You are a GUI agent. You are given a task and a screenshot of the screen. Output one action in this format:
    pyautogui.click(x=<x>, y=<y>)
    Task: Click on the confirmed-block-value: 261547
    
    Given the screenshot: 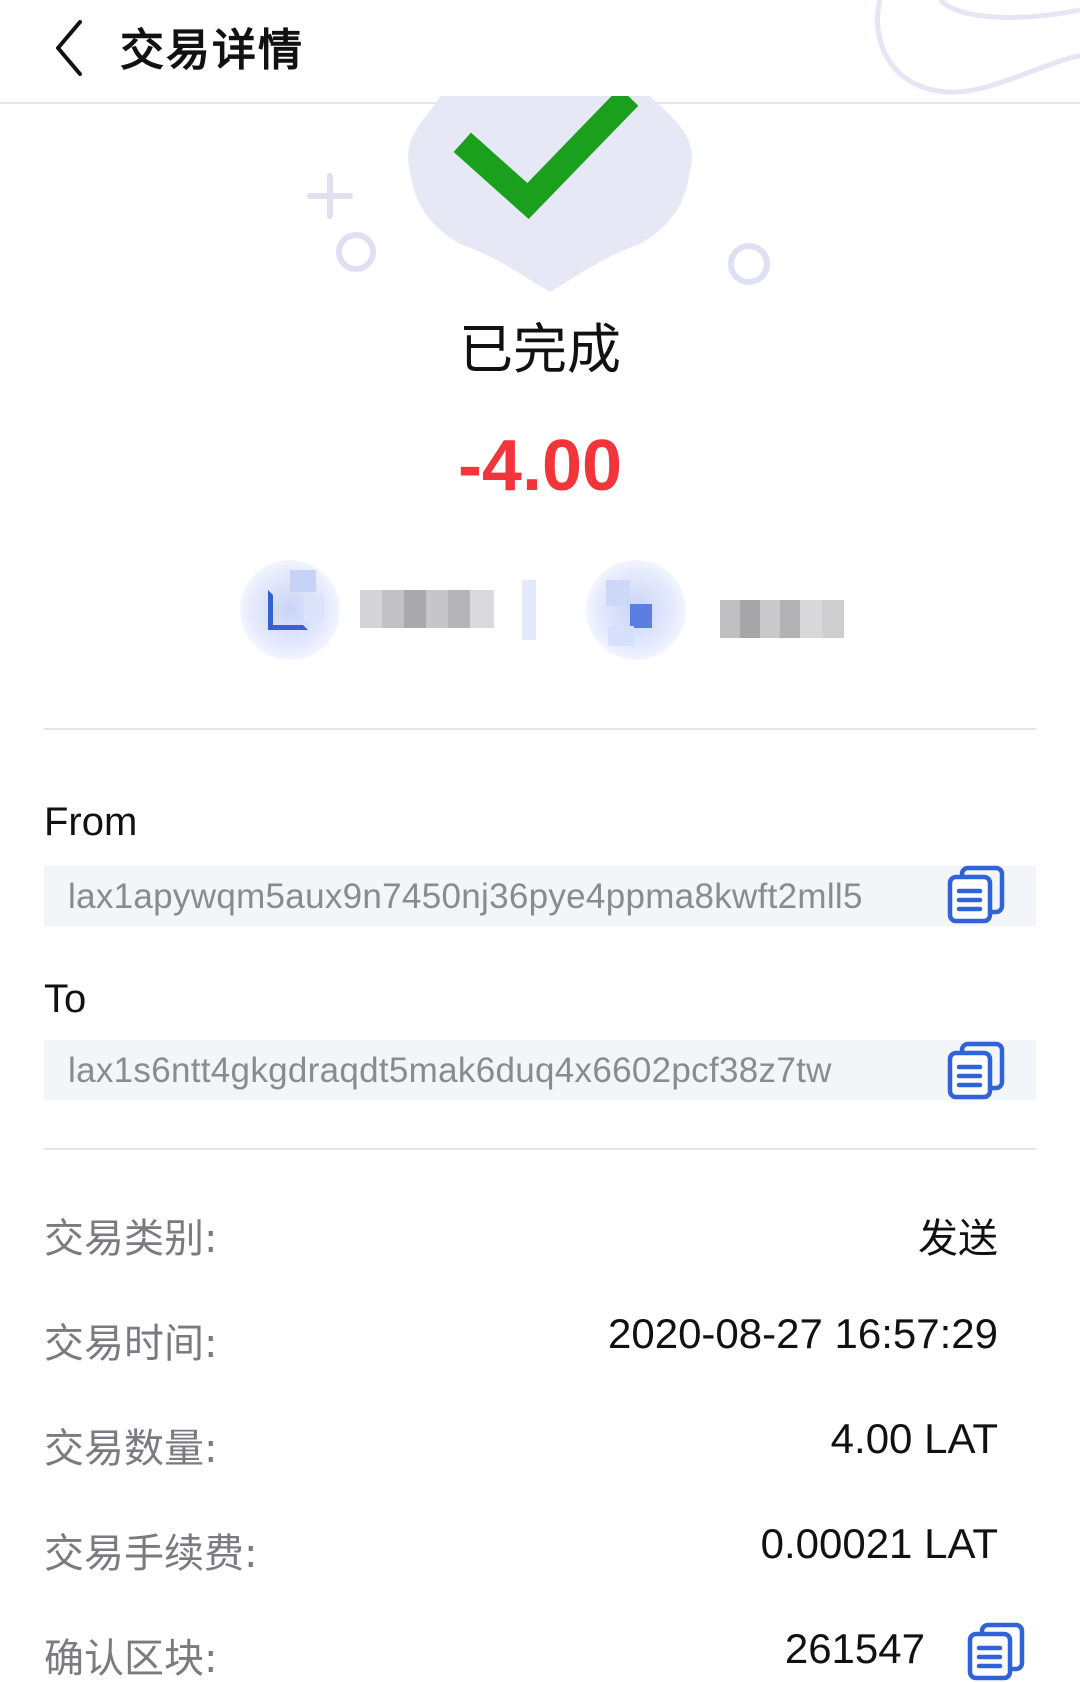 What is the action you would take?
    pyautogui.click(x=854, y=1648)
    